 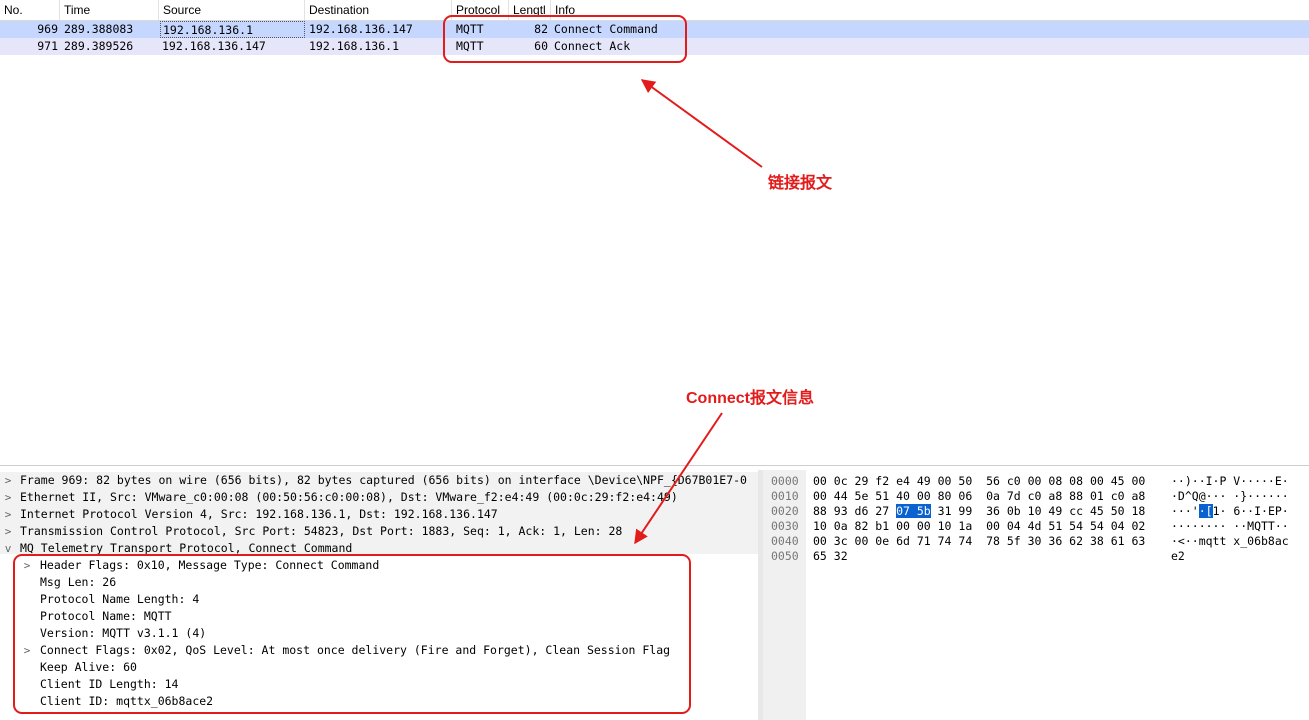 I want to click on annotation-label-details: Connect报文信息, so click(x=750, y=398).